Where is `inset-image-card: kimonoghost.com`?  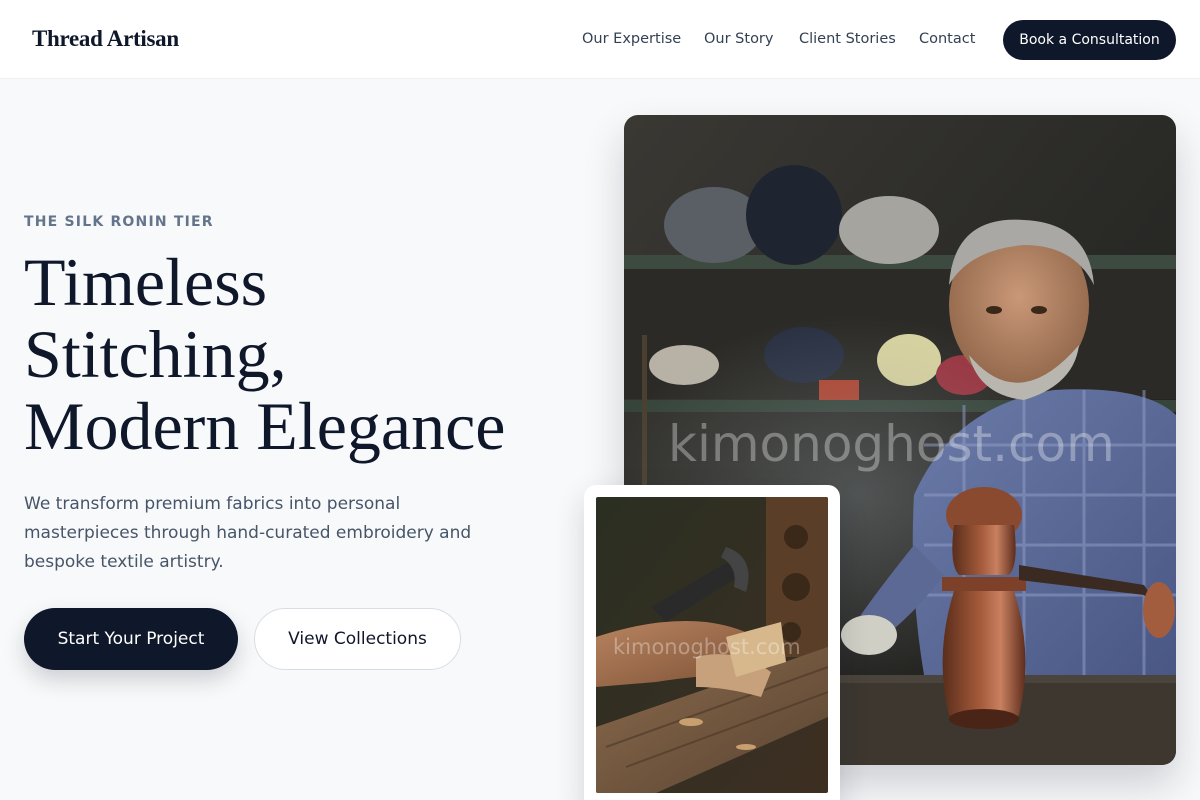
inset-image-card: kimonoghost.com is located at coordinates (712, 642).